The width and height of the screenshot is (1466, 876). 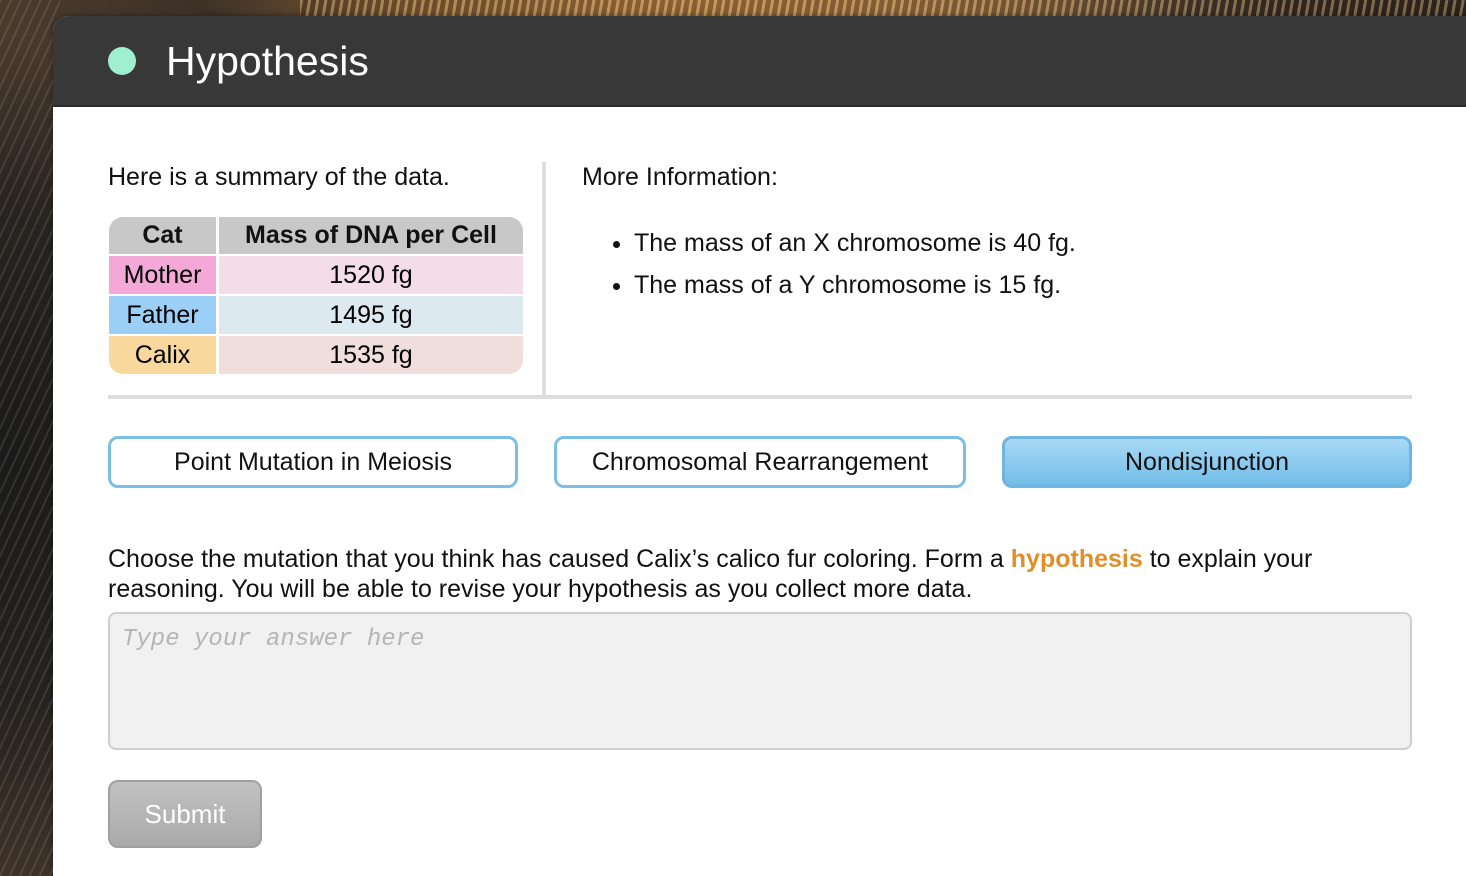 What do you see at coordinates (164, 276) in the screenshot?
I see `table-cell-cat: Mother` at bounding box center [164, 276].